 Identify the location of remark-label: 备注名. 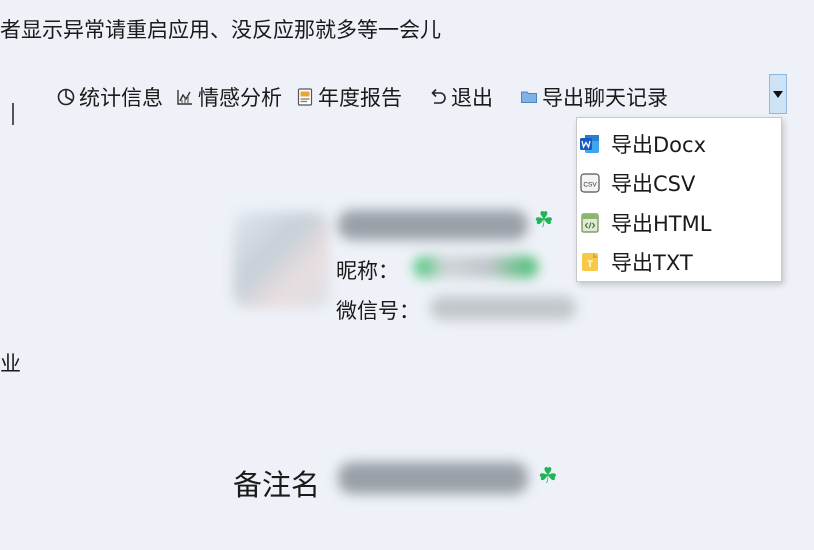
(277, 485).